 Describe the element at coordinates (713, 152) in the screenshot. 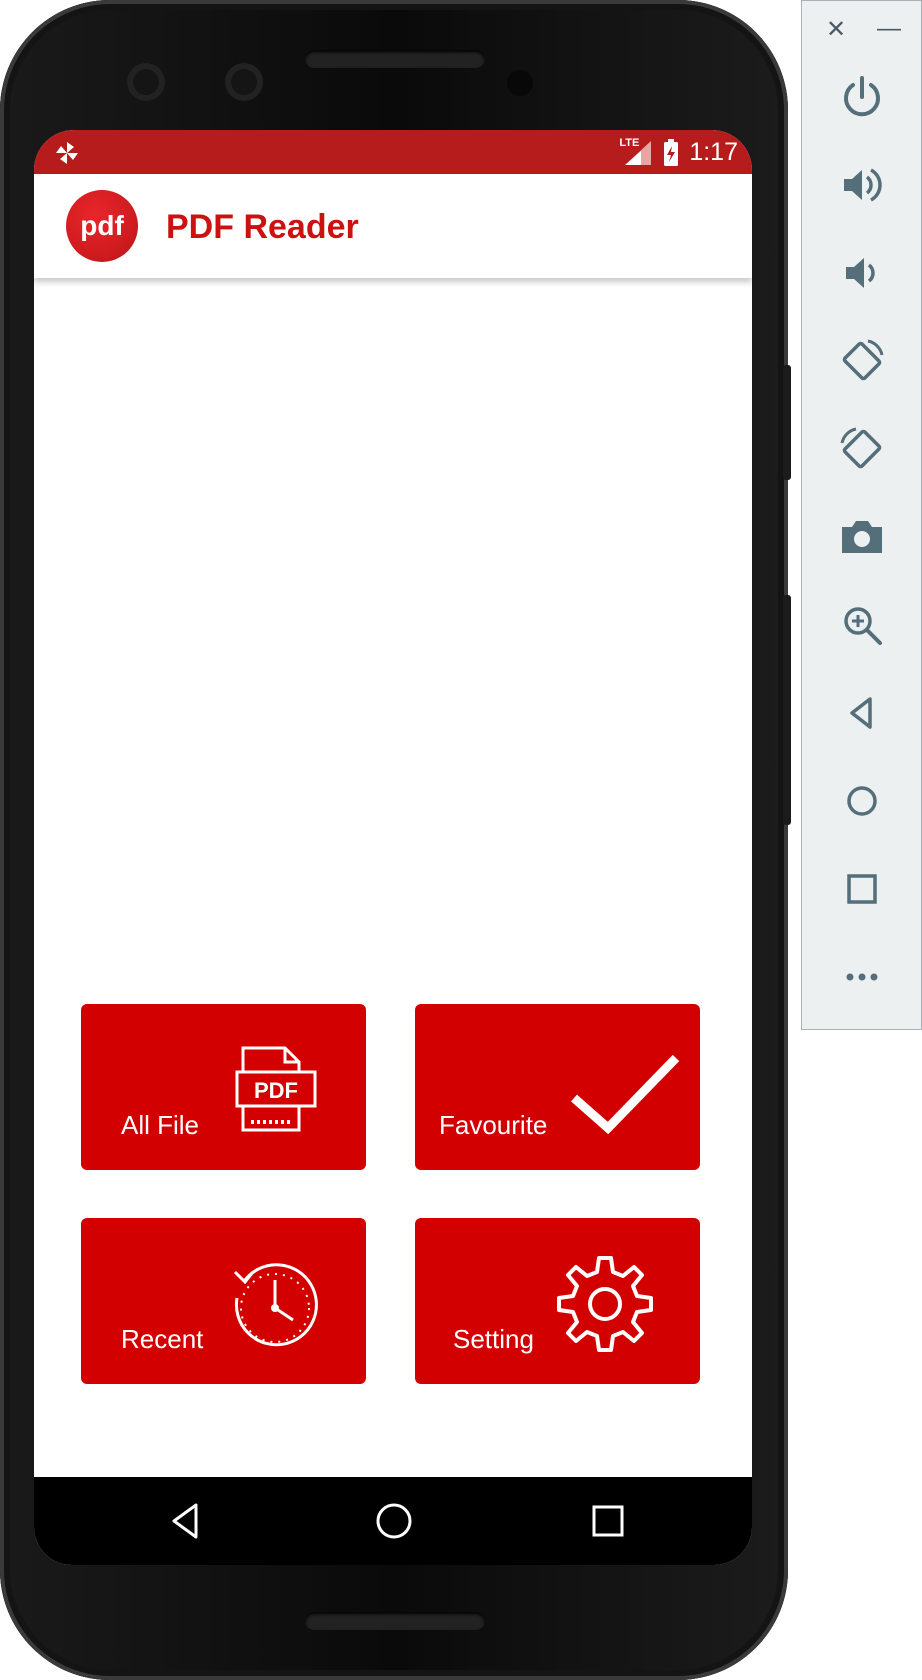

I see `status-time: 1:17` at that location.